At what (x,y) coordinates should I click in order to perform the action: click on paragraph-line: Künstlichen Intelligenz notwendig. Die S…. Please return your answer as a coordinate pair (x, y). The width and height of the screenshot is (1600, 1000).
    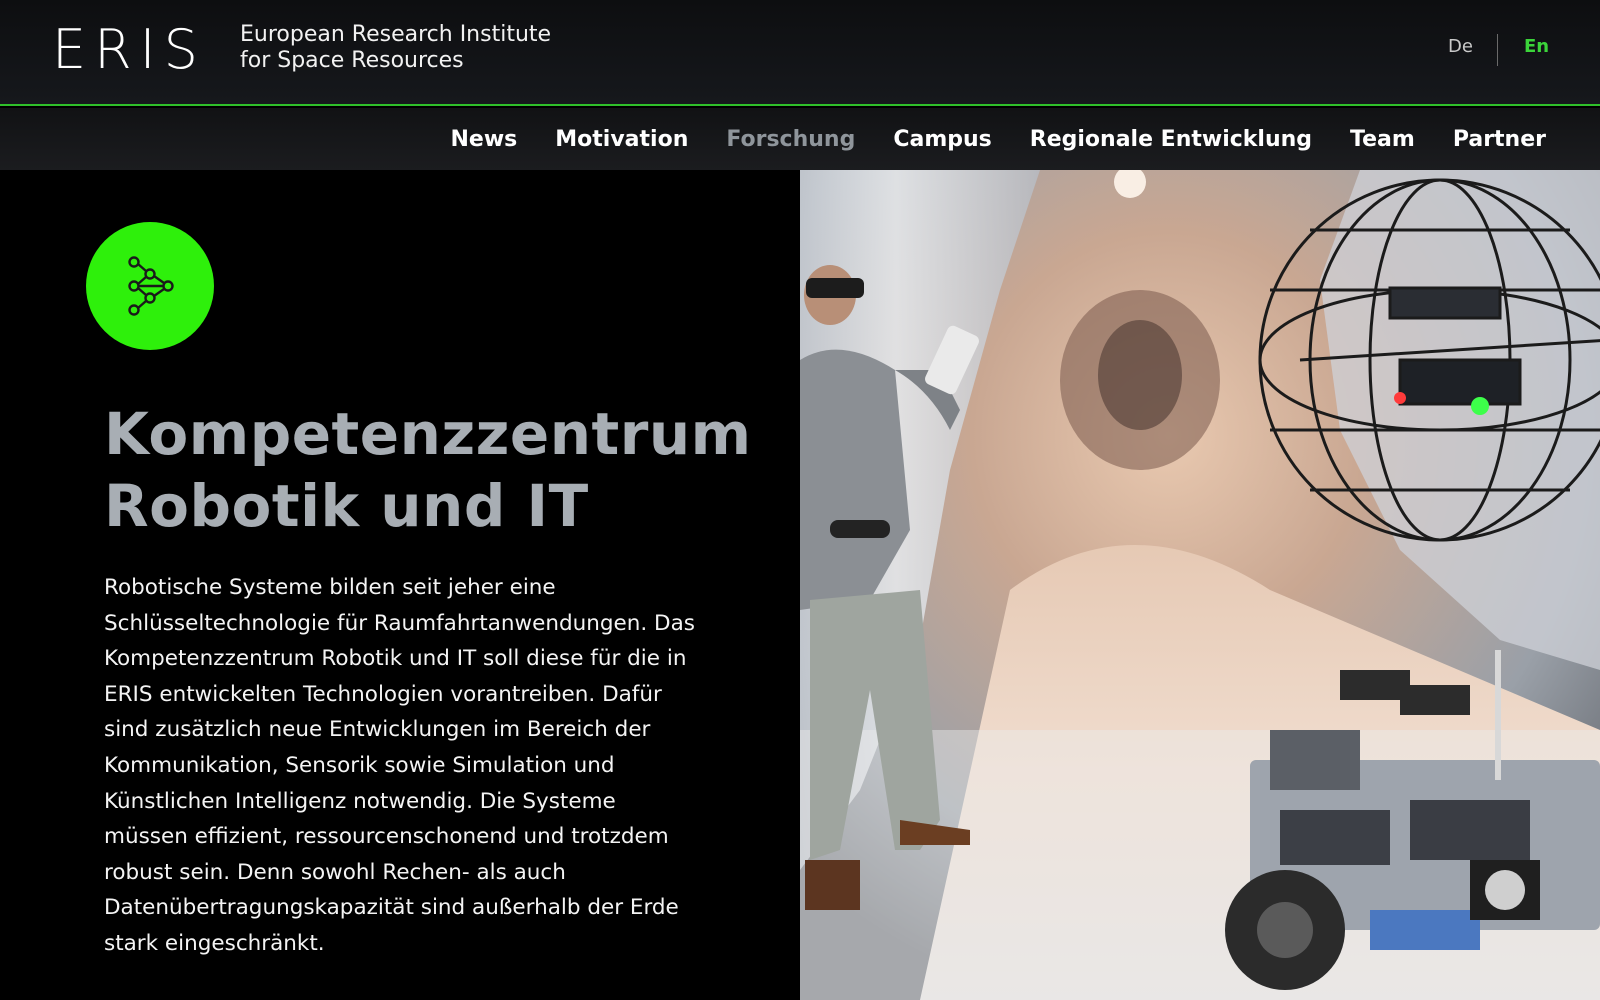
    Looking at the image, I should click on (360, 801).